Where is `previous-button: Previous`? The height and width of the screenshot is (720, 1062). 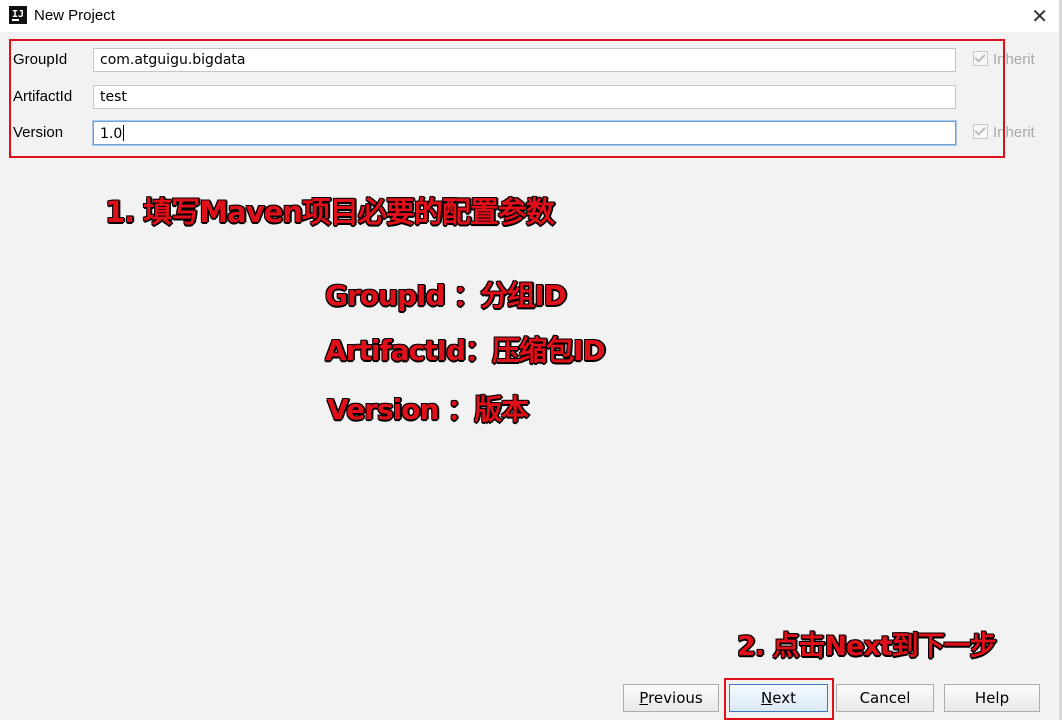 previous-button: Previous is located at coordinates (671, 698).